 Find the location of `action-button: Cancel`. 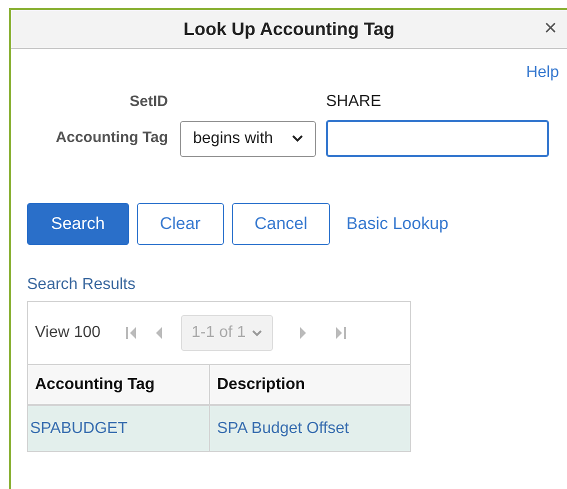

action-button: Cancel is located at coordinates (281, 224).